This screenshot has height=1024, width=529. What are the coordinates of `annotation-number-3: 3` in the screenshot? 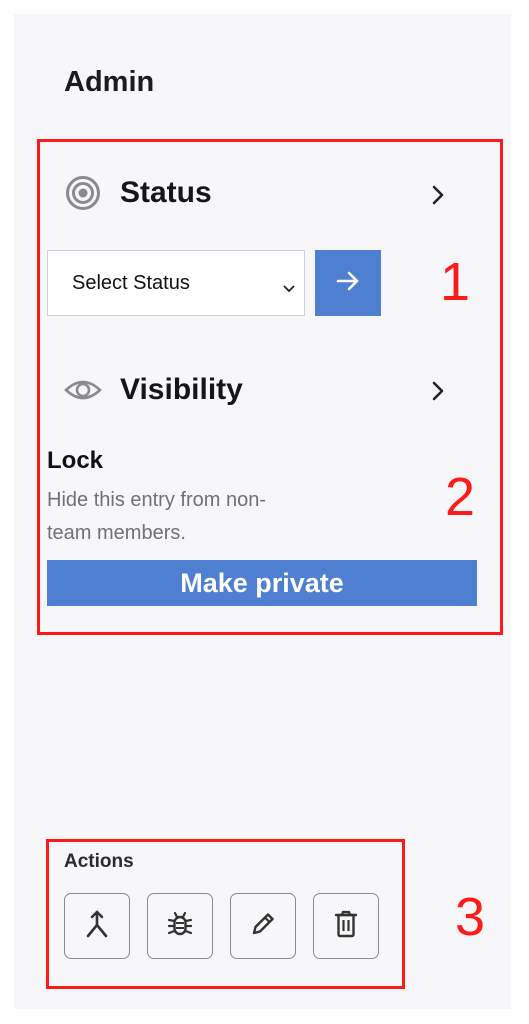 It's located at (470, 917).